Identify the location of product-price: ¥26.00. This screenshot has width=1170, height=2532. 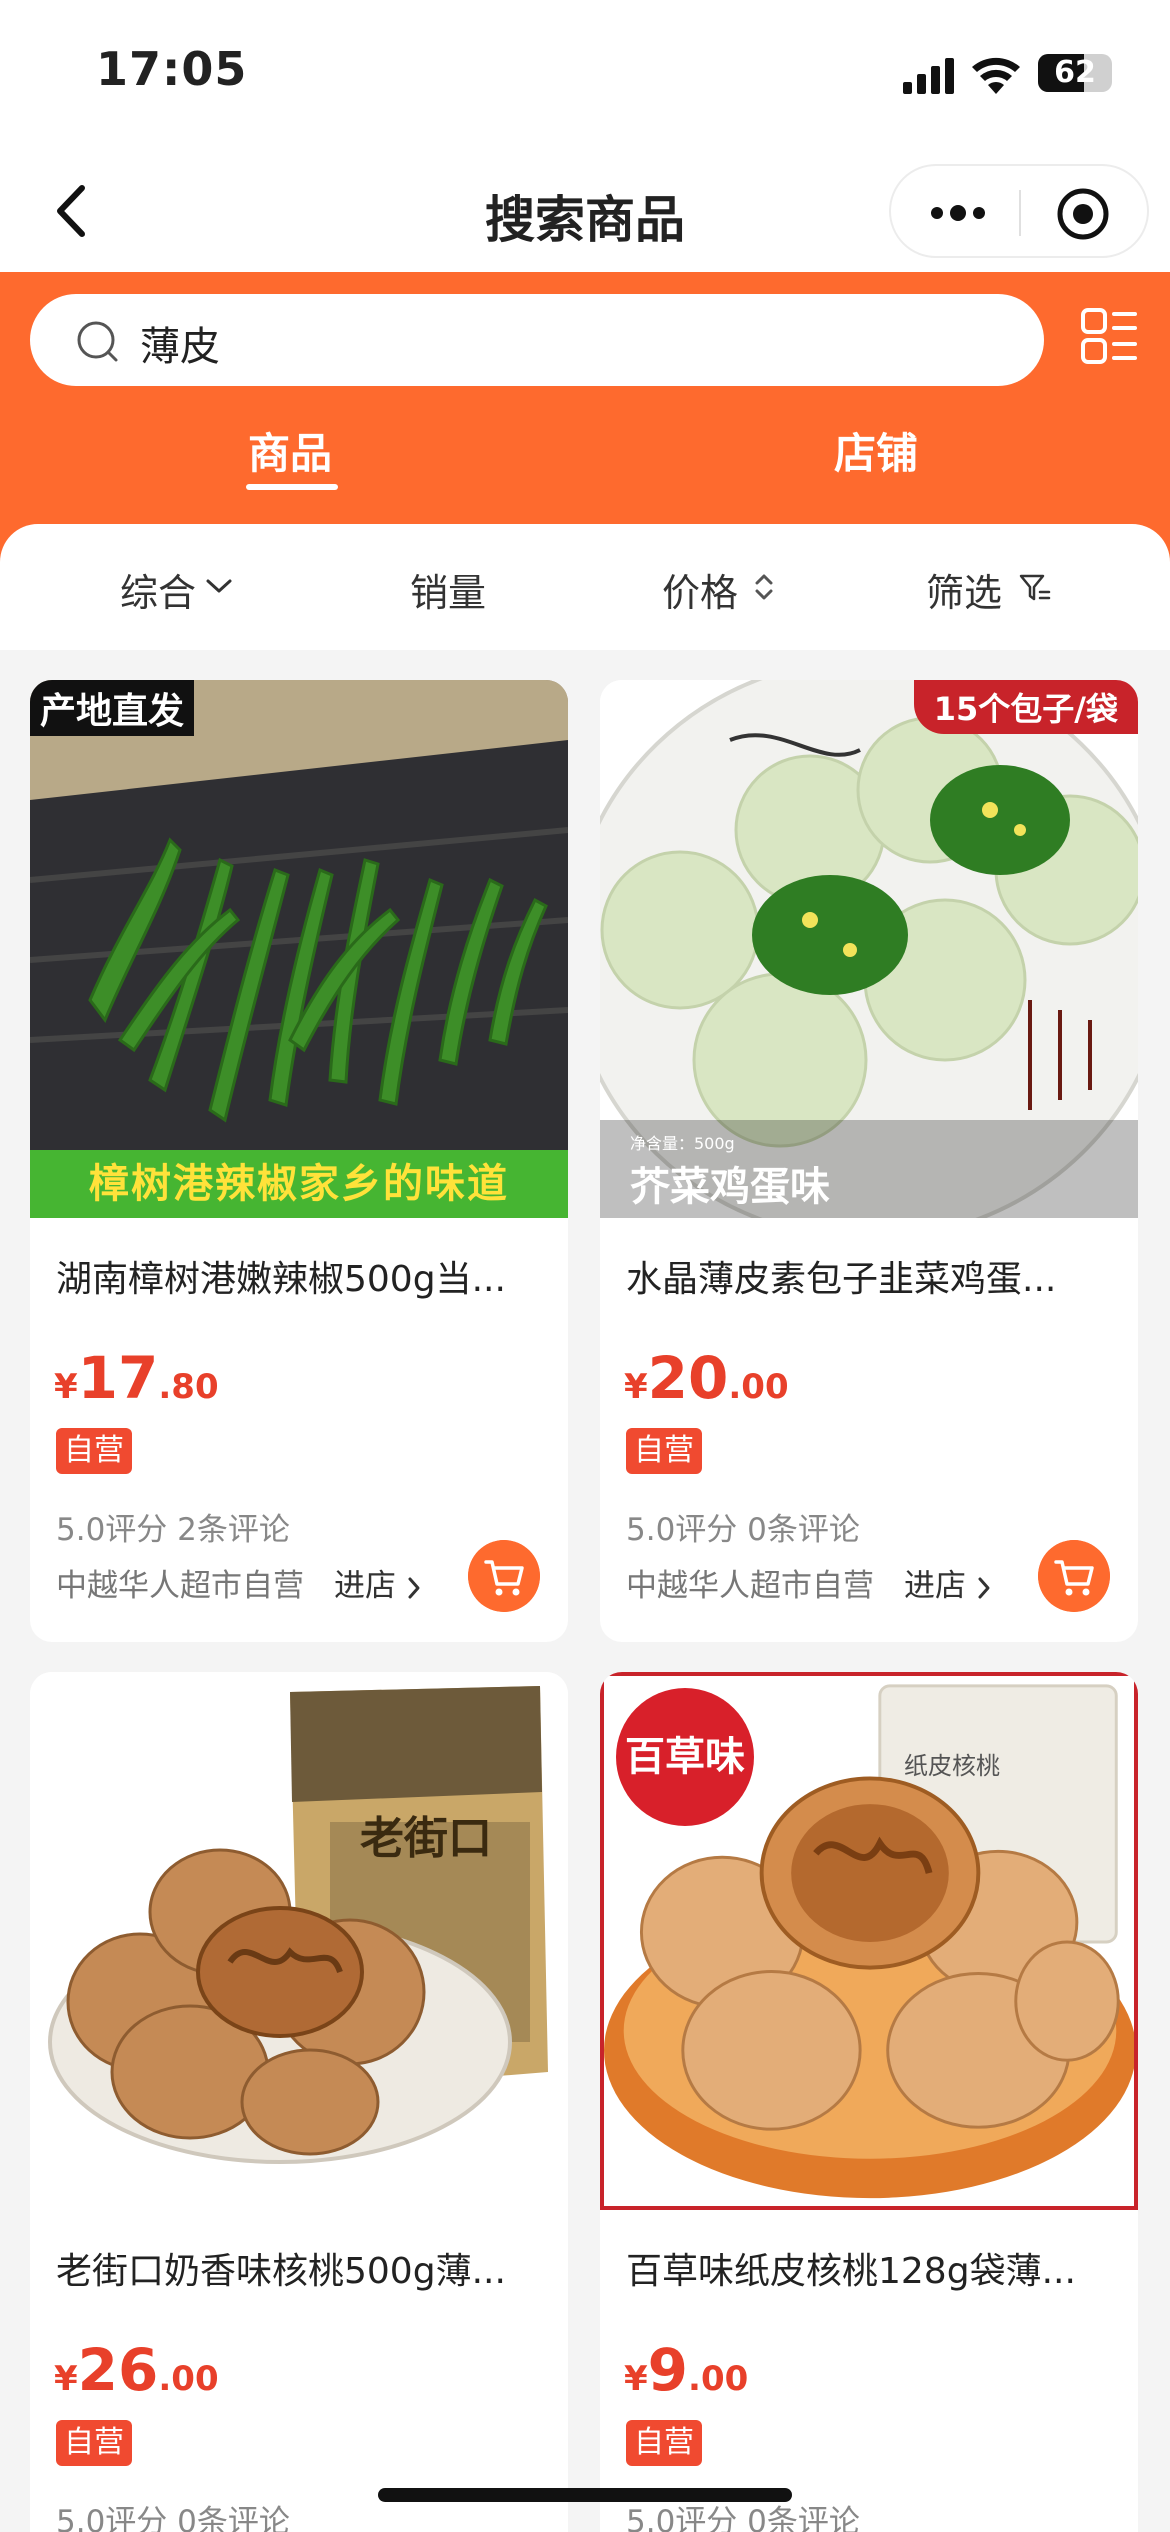
(136, 2370).